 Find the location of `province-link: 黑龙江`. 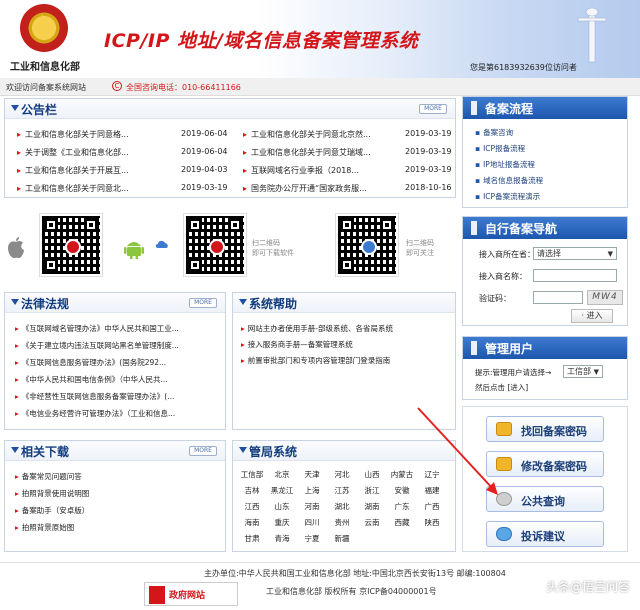

province-link: 黑龙江 is located at coordinates (282, 490).